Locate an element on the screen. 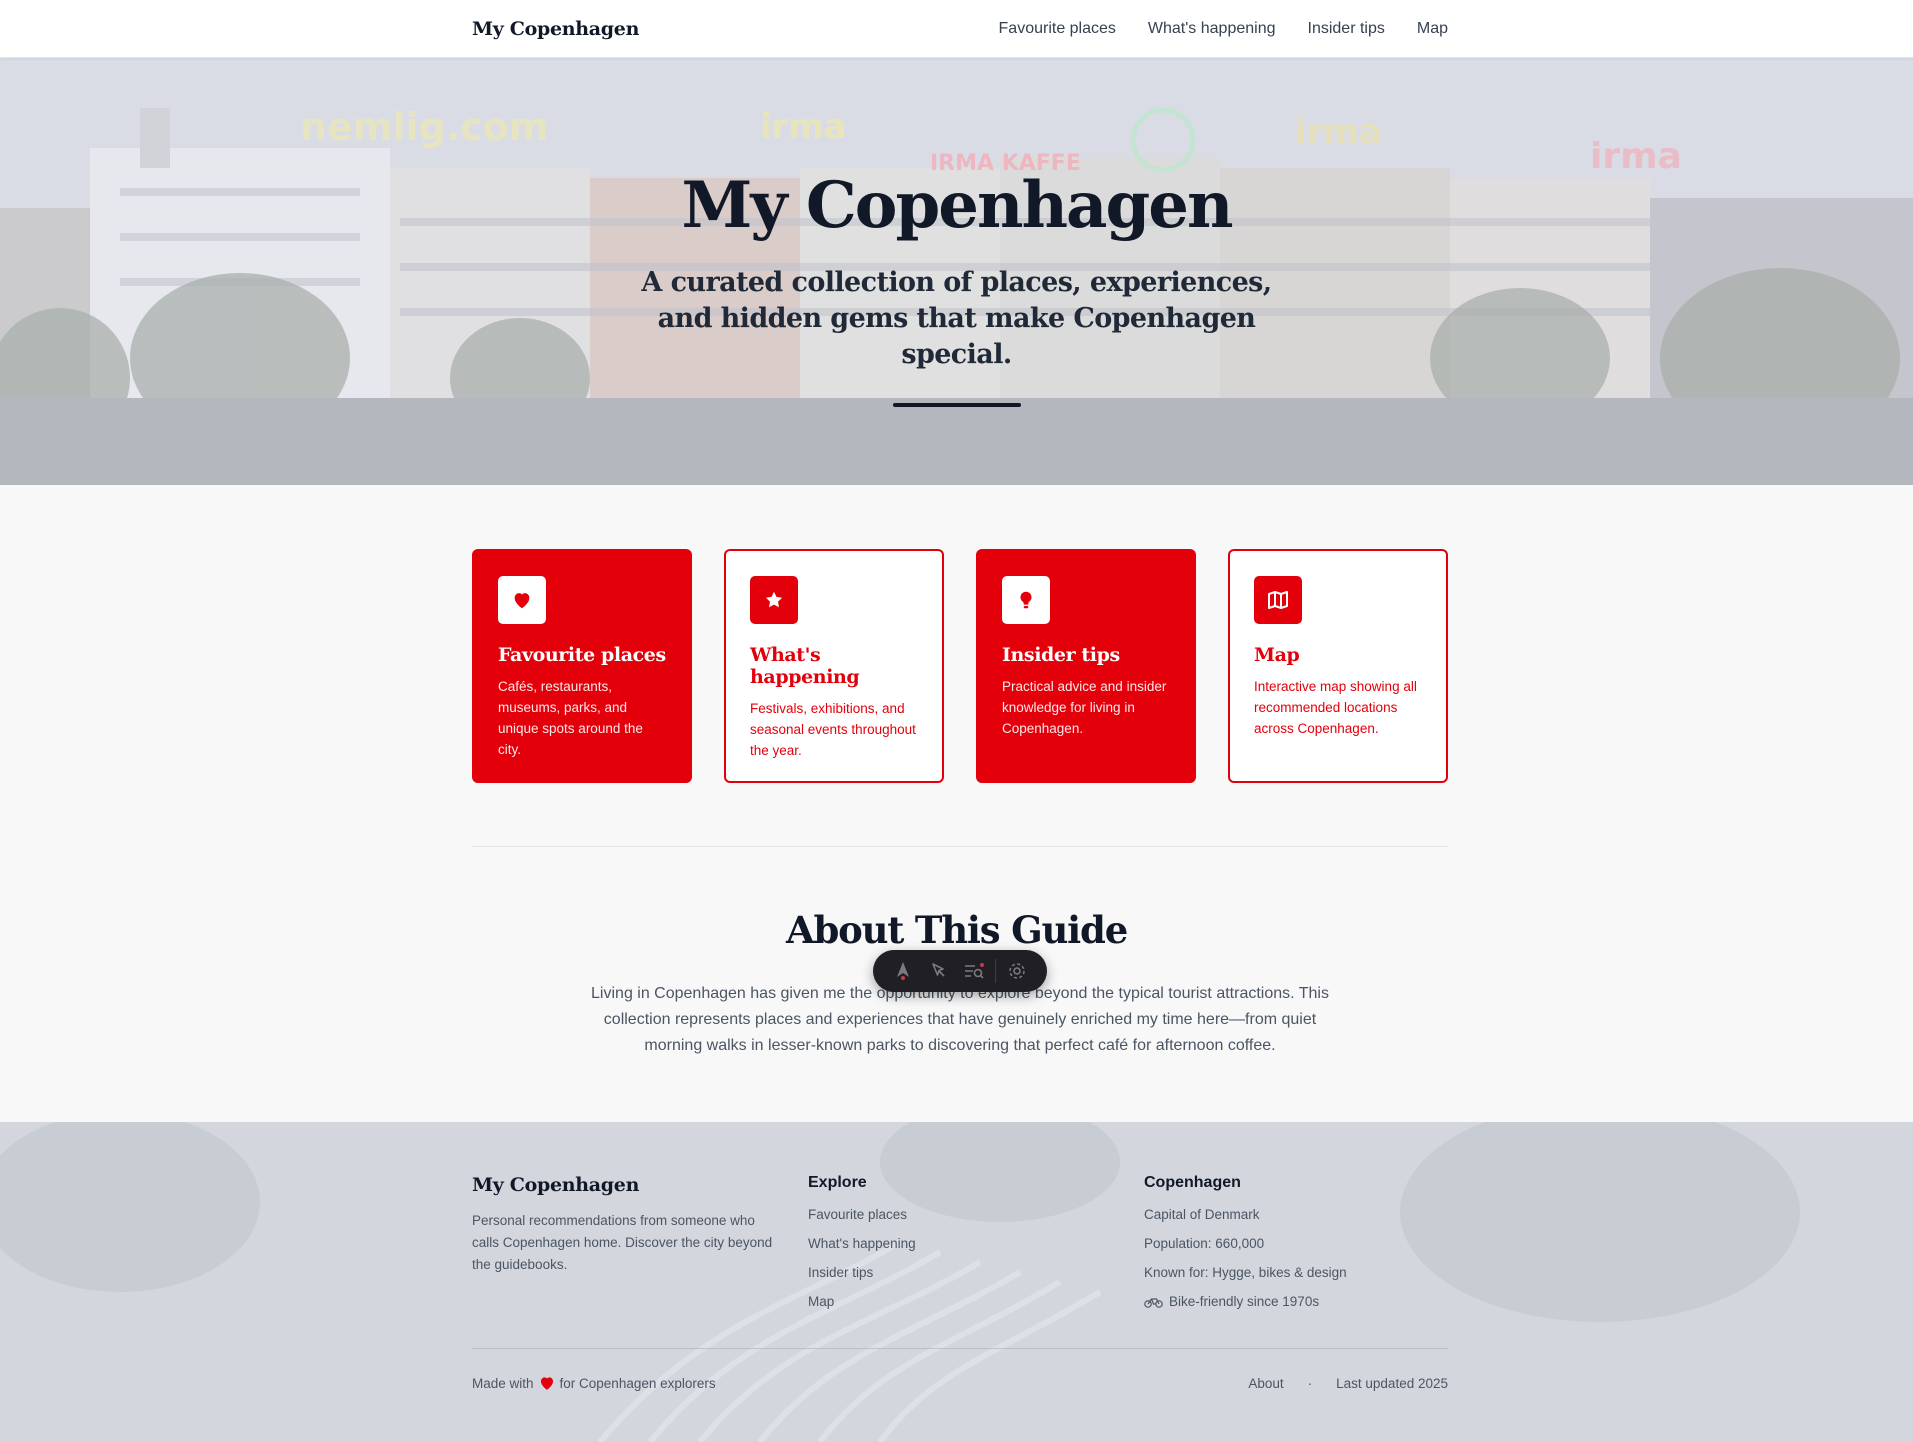 This screenshot has height=1442, width=1913. footer-link-favourite-places: Favourite places is located at coordinates (862, 1215).